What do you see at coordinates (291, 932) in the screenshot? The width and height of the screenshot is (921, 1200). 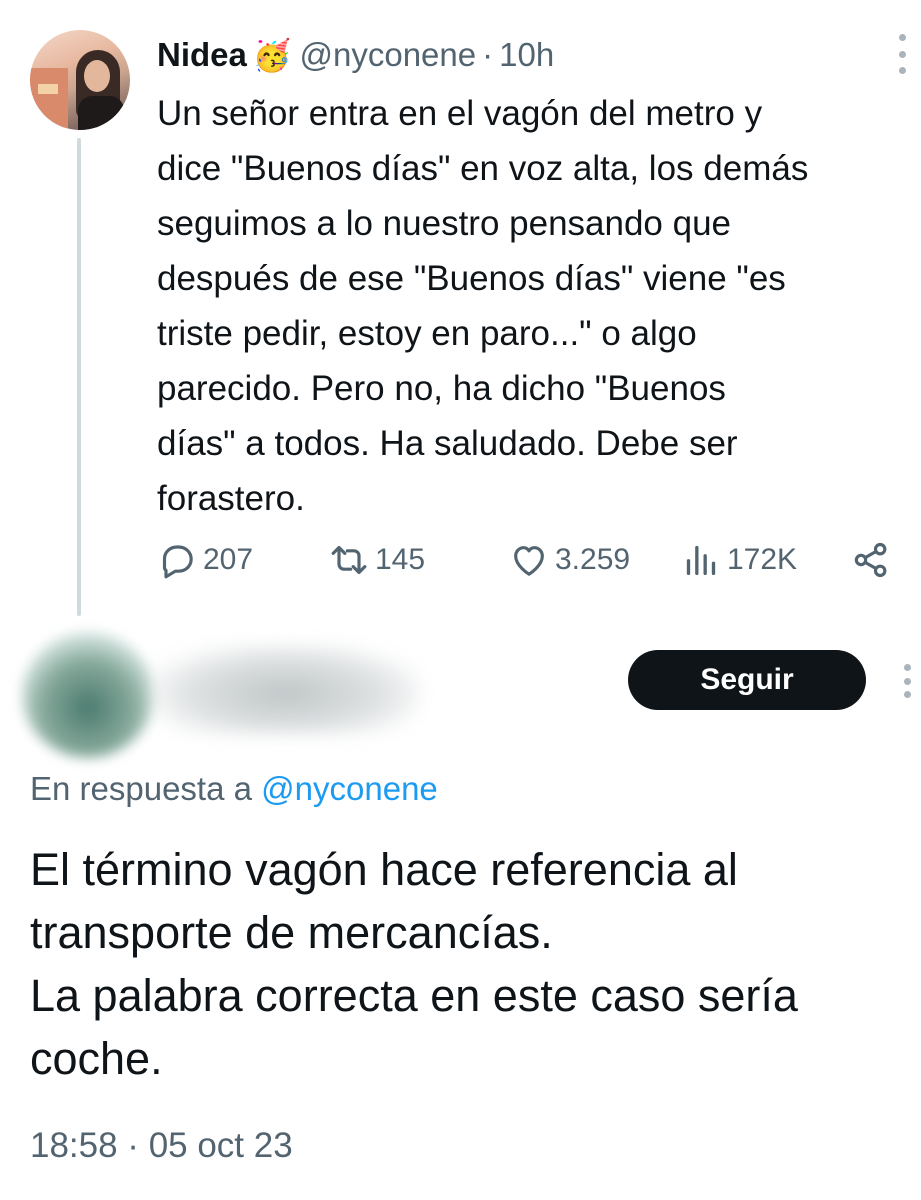 I see `reply-text-line: transporte de mercancías.` at bounding box center [291, 932].